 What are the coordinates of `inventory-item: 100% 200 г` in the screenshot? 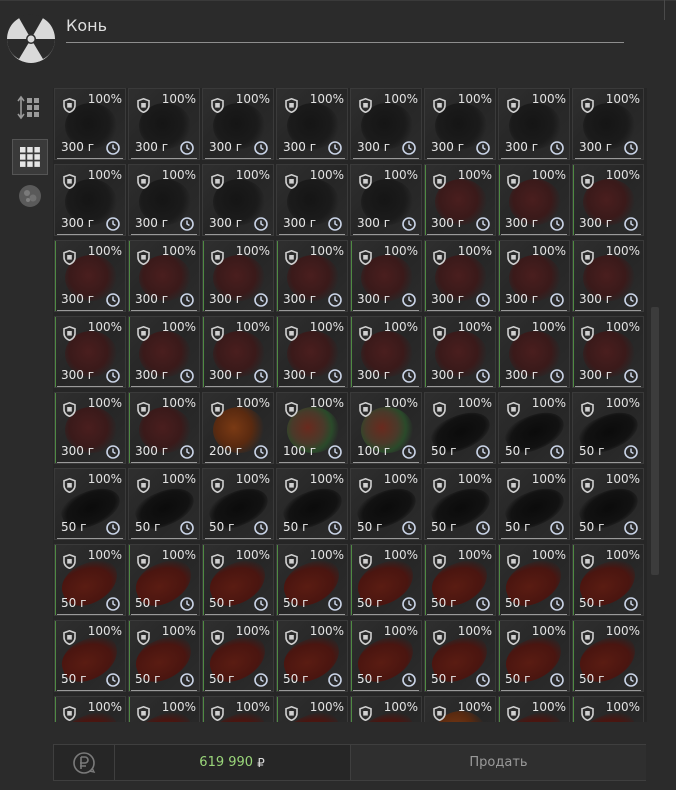 It's located at (238, 428).